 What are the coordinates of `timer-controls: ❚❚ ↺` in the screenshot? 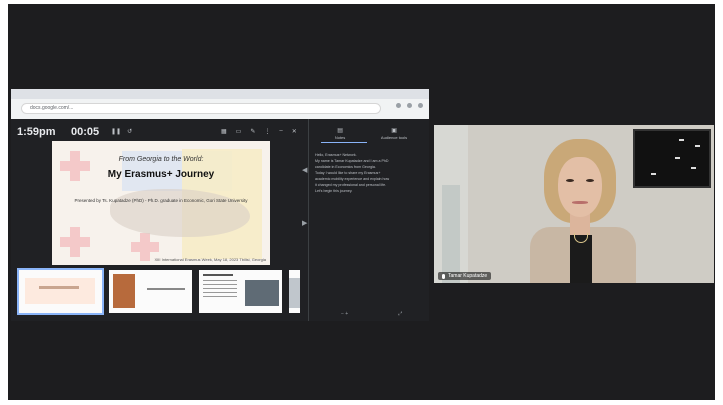 It's located at (121, 131).